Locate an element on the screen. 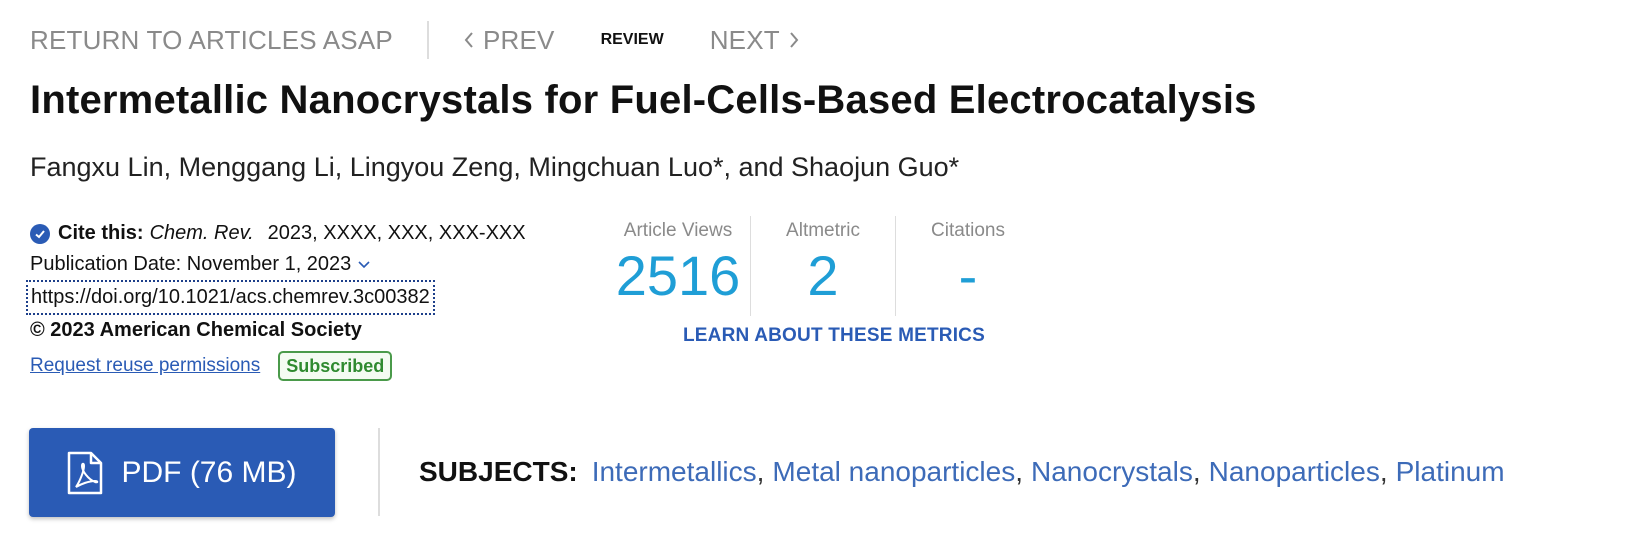 The width and height of the screenshot is (1627, 557). publication-date-toggle: Publication Date: November 1, 2023 is located at coordinates (278, 264).